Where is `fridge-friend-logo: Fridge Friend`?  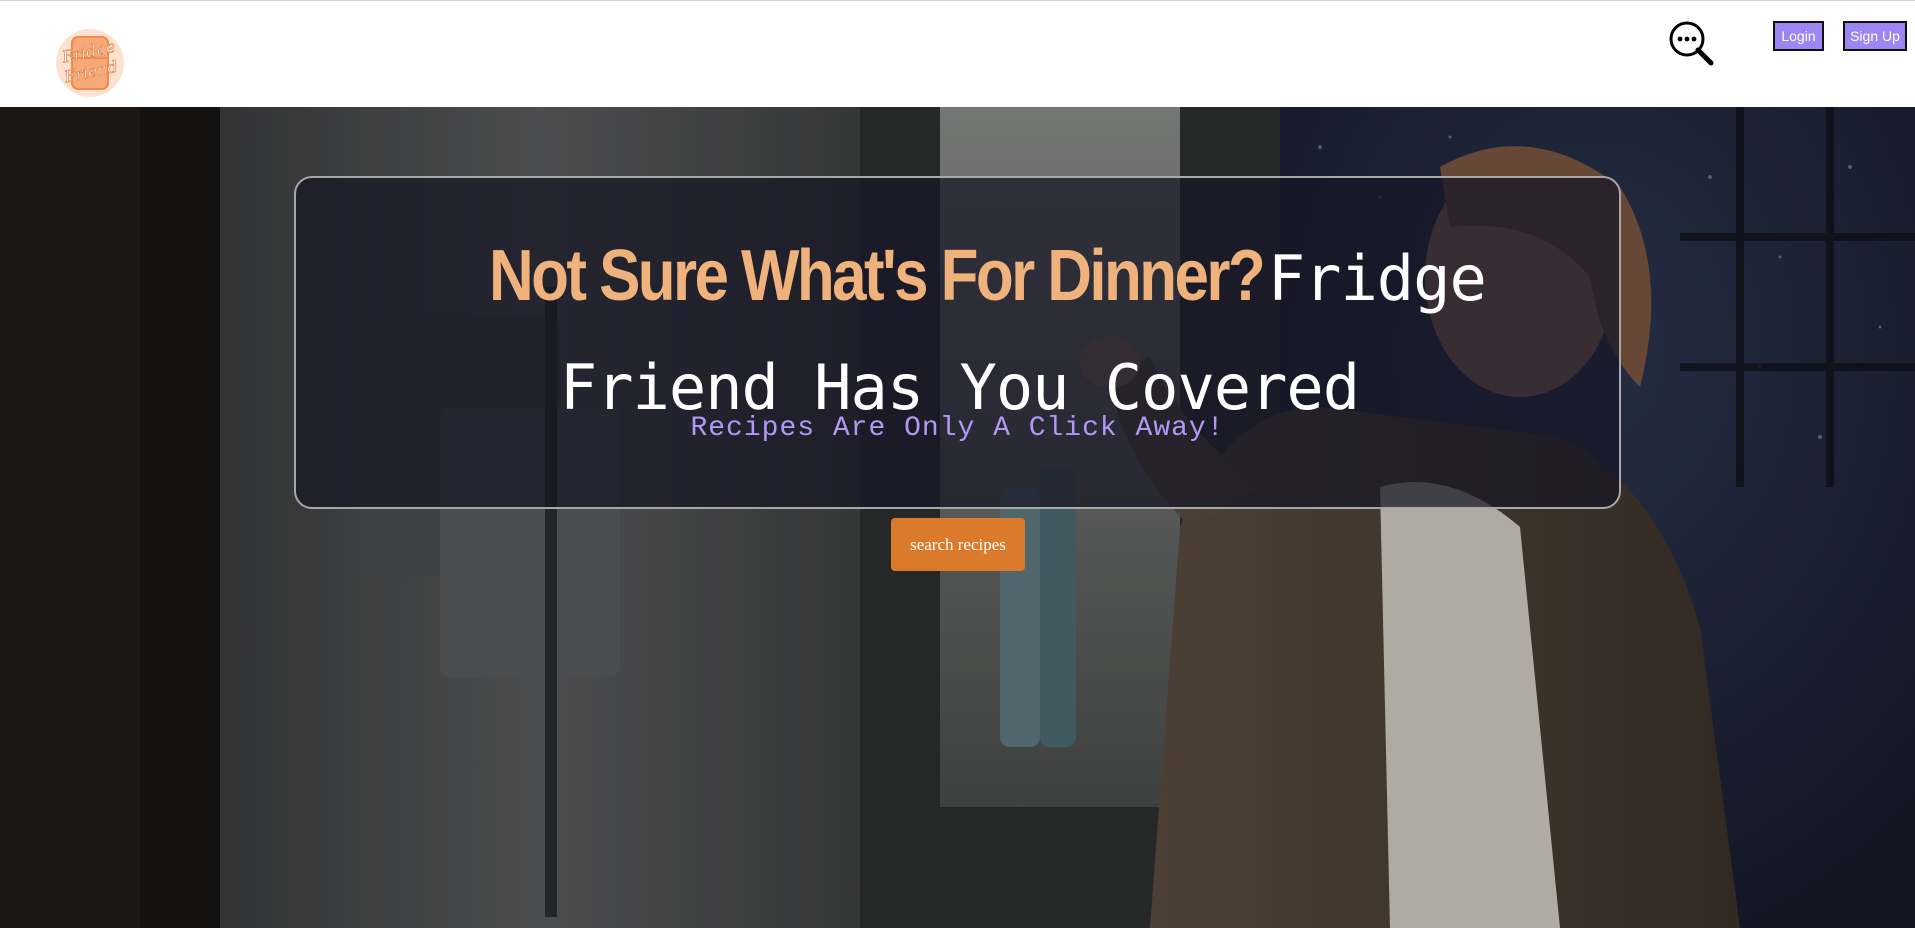
fridge-friend-logo: Fridge Friend is located at coordinates (90, 63).